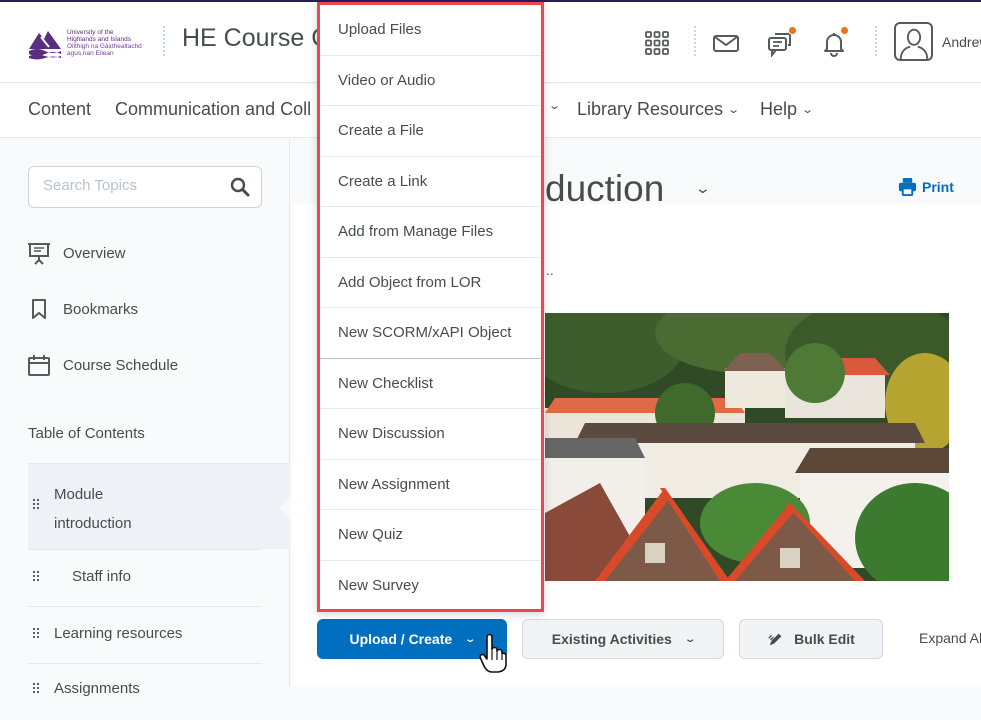 The image size is (981, 720). What do you see at coordinates (950, 638) in the screenshot?
I see `expand-all-link: Expand Al` at bounding box center [950, 638].